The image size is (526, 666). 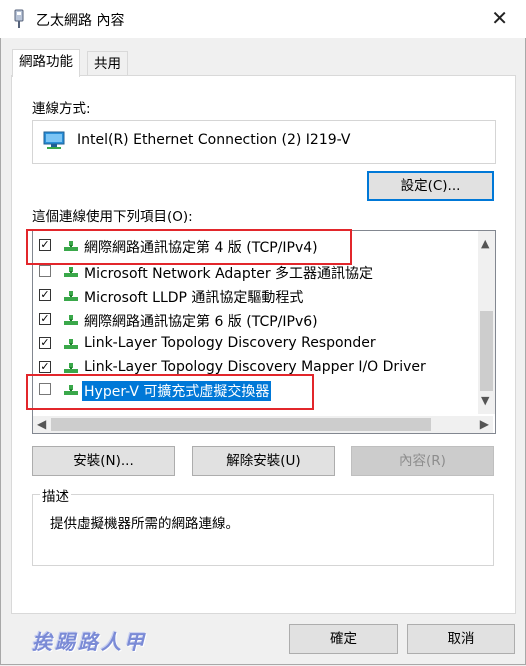 I want to click on watermark-text: 挨踢路人甲, so click(x=89, y=642).